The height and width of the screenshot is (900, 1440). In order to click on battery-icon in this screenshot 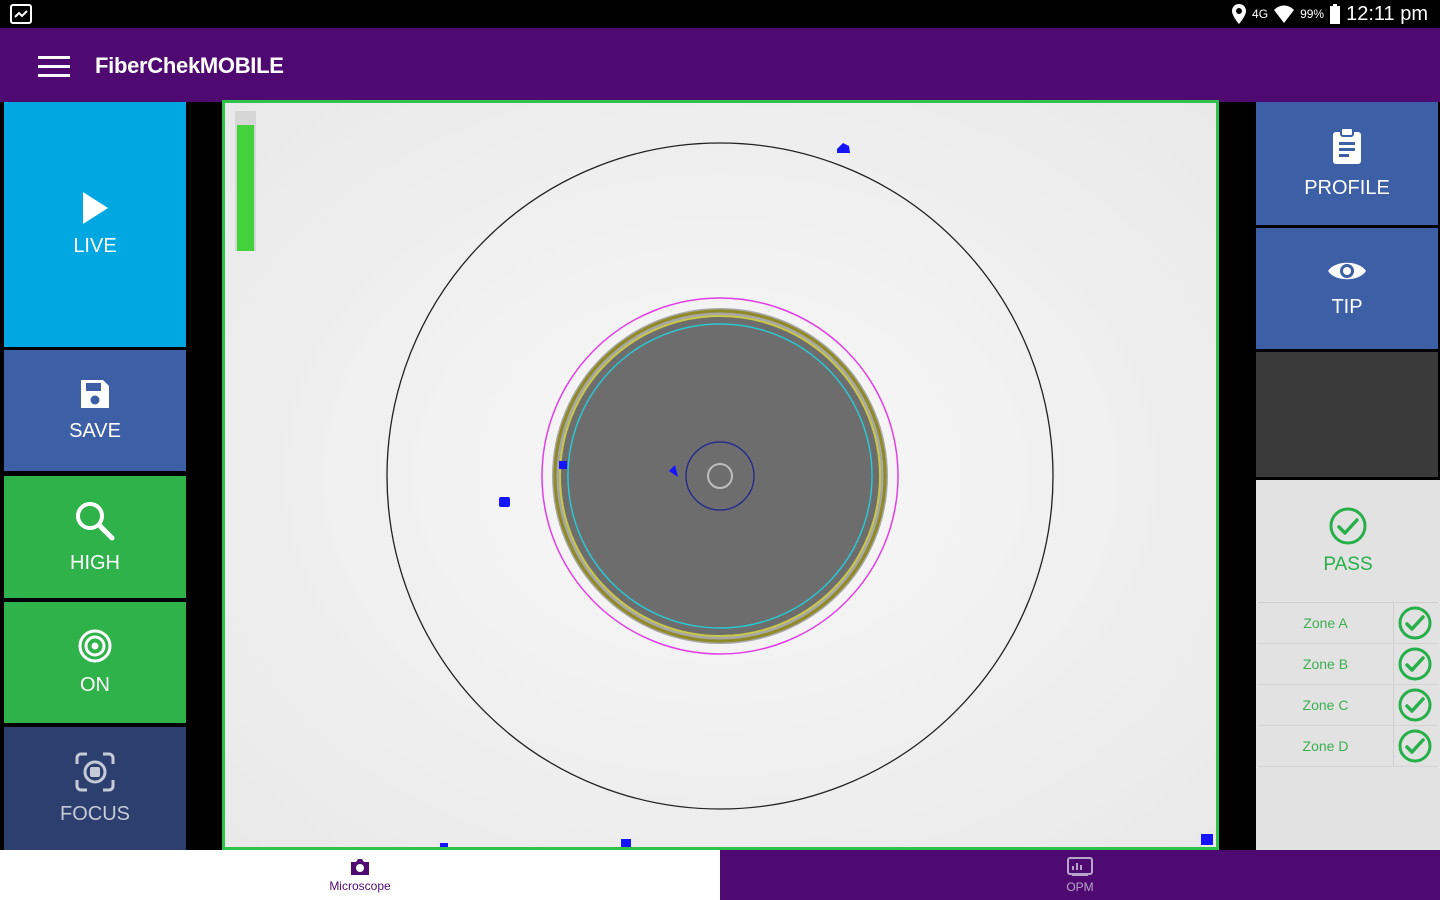, I will do `click(1335, 14)`.